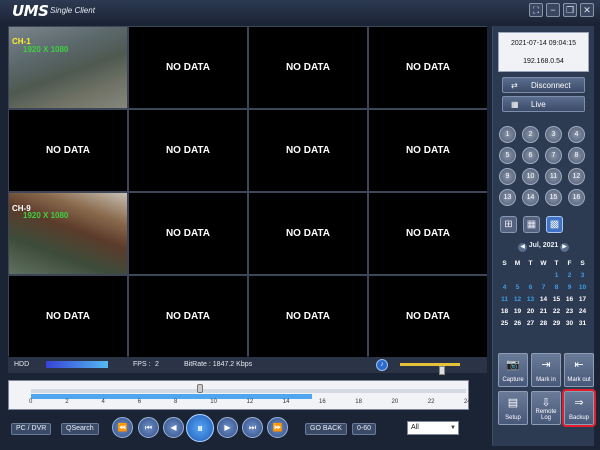  What do you see at coordinates (508, 224) in the screenshot?
I see `layout-2x2-icon: ⊞` at bounding box center [508, 224].